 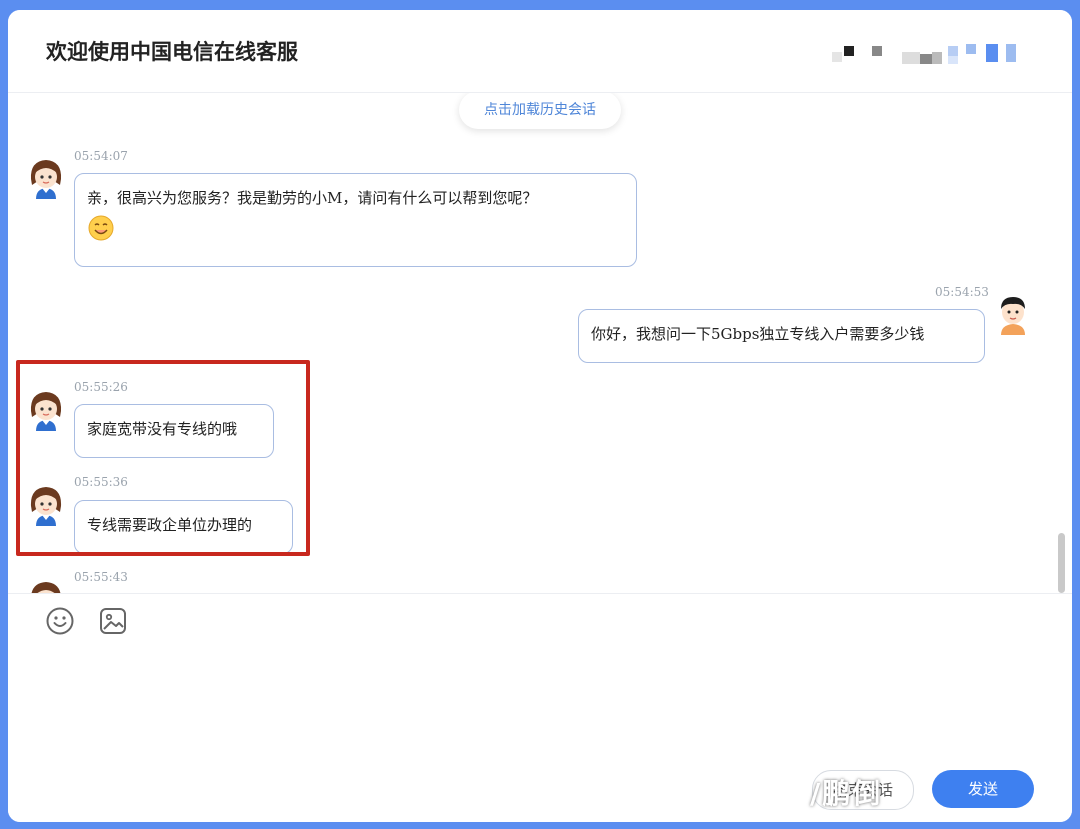 What do you see at coordinates (846, 793) in the screenshot?
I see `watermark-text: /鹏倒` at bounding box center [846, 793].